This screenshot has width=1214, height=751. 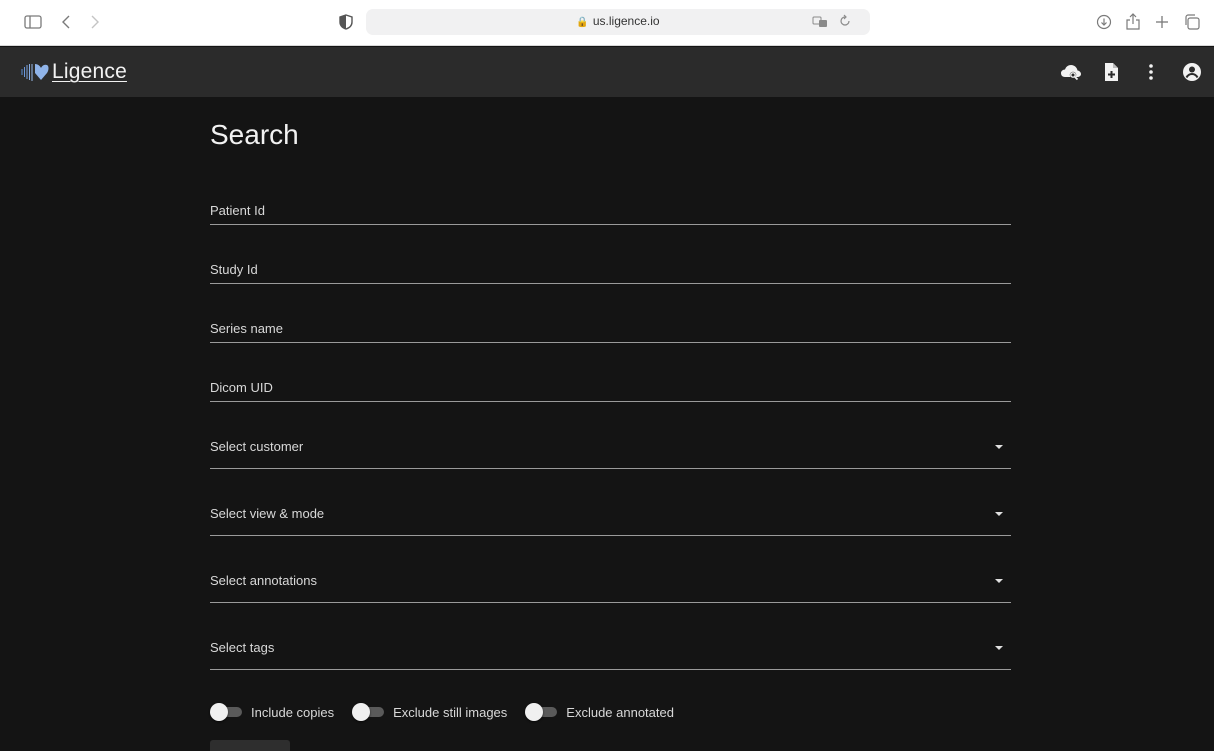 I want to click on view-mode-select-label: Select view & mode, so click(x=267, y=513).